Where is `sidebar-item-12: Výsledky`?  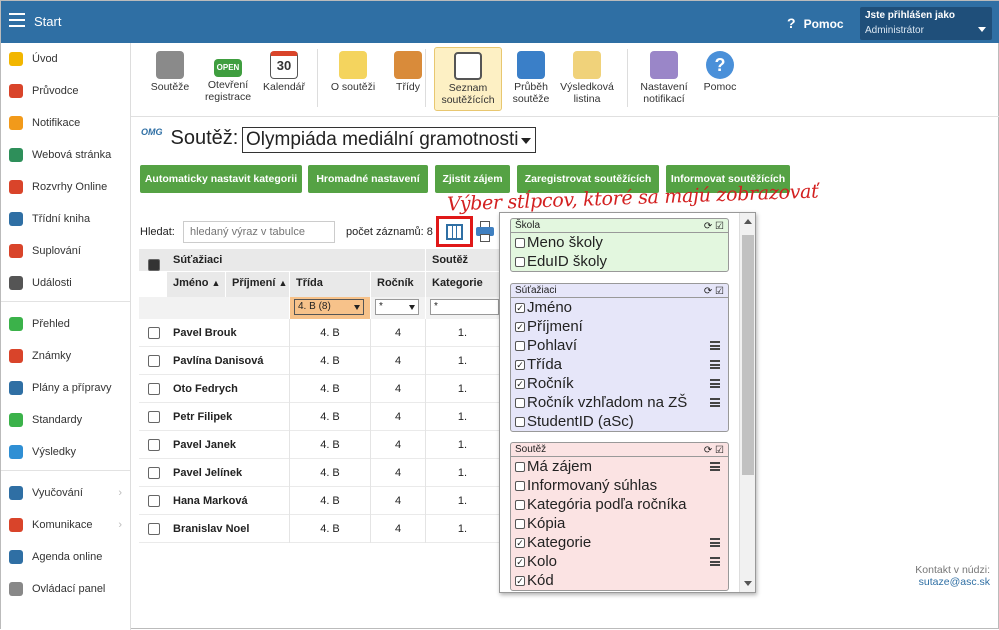
sidebar-item-12: Výsledky is located at coordinates (65, 452).